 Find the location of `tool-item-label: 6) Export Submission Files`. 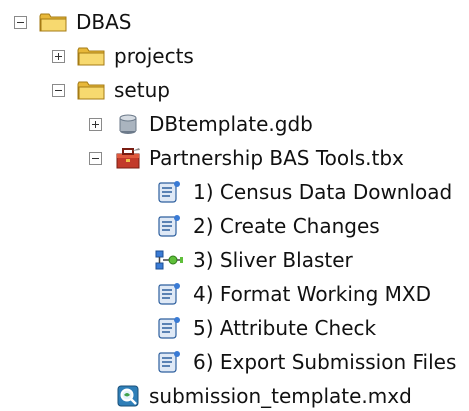

tool-item-label: 6) Export Submission Files is located at coordinates (325, 362).